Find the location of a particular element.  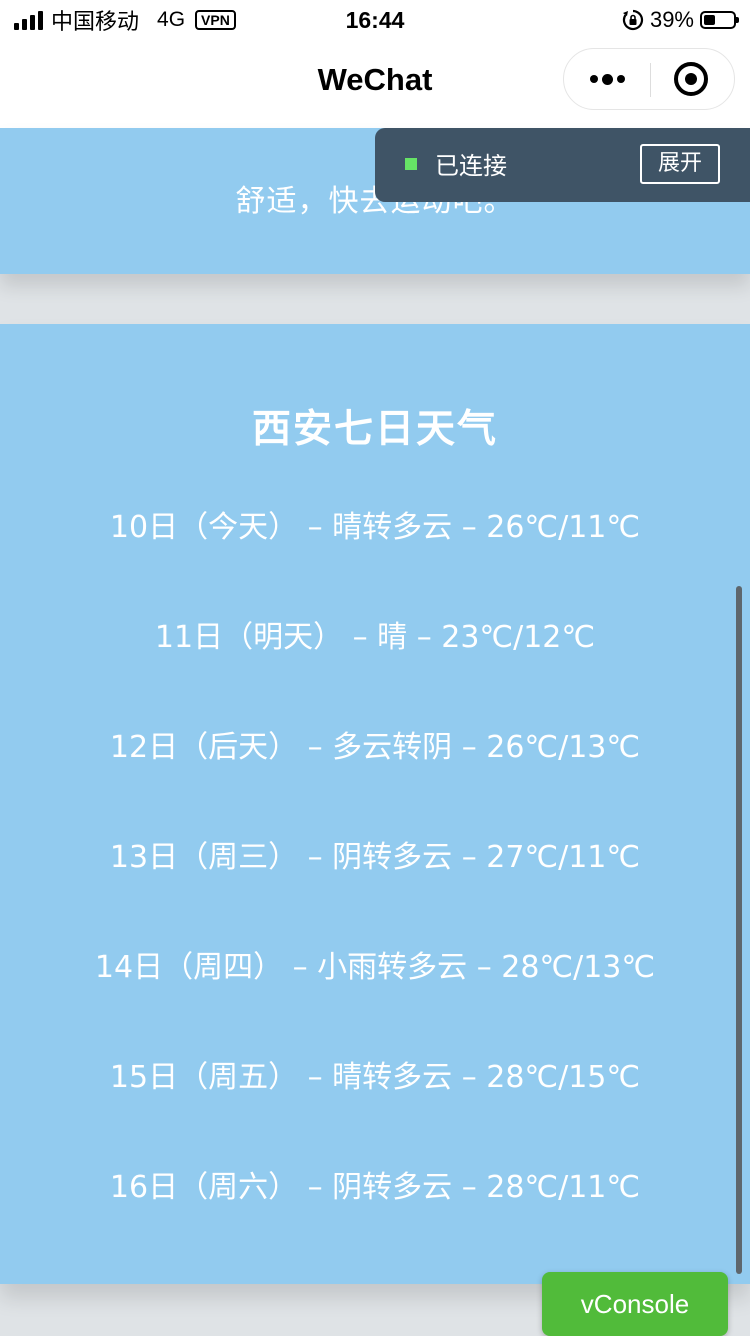

status-bar: 中国移动 4G VPN 16:44 39% is located at coordinates (375, 20).